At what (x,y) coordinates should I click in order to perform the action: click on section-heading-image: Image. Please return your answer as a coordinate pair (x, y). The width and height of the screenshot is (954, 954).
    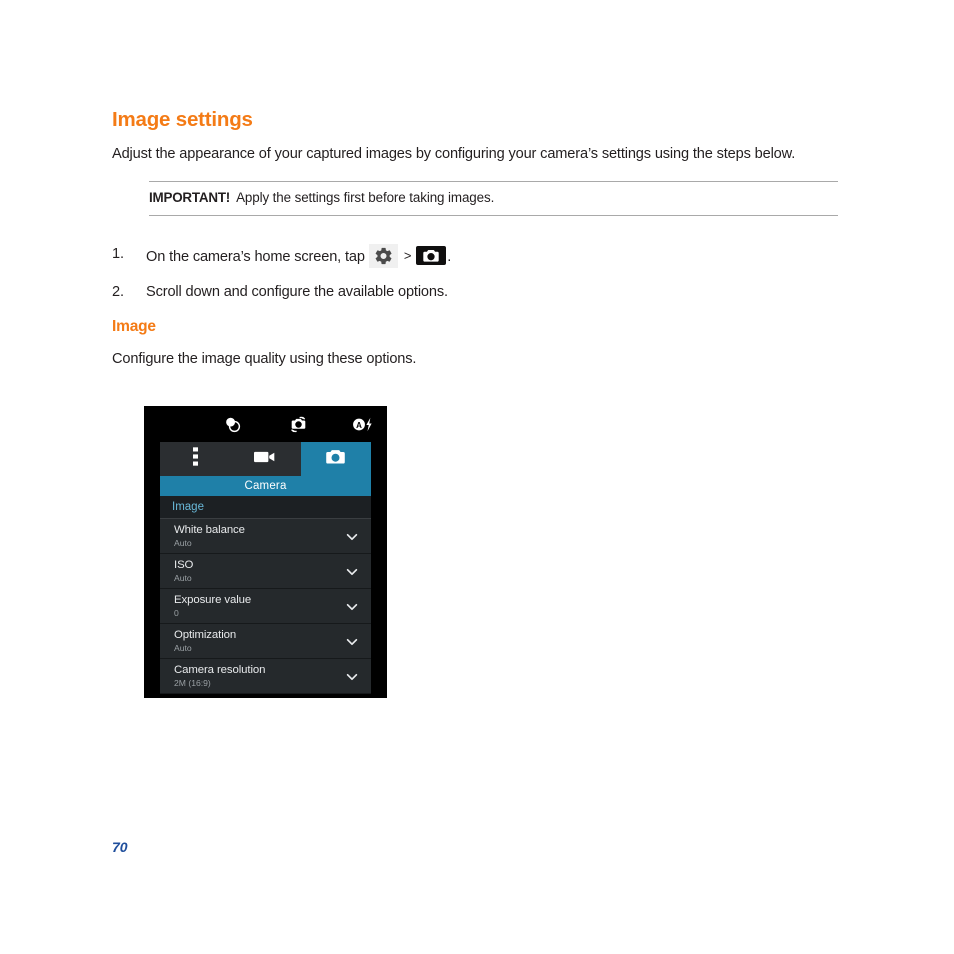
    Looking at the image, I should click on (134, 326).